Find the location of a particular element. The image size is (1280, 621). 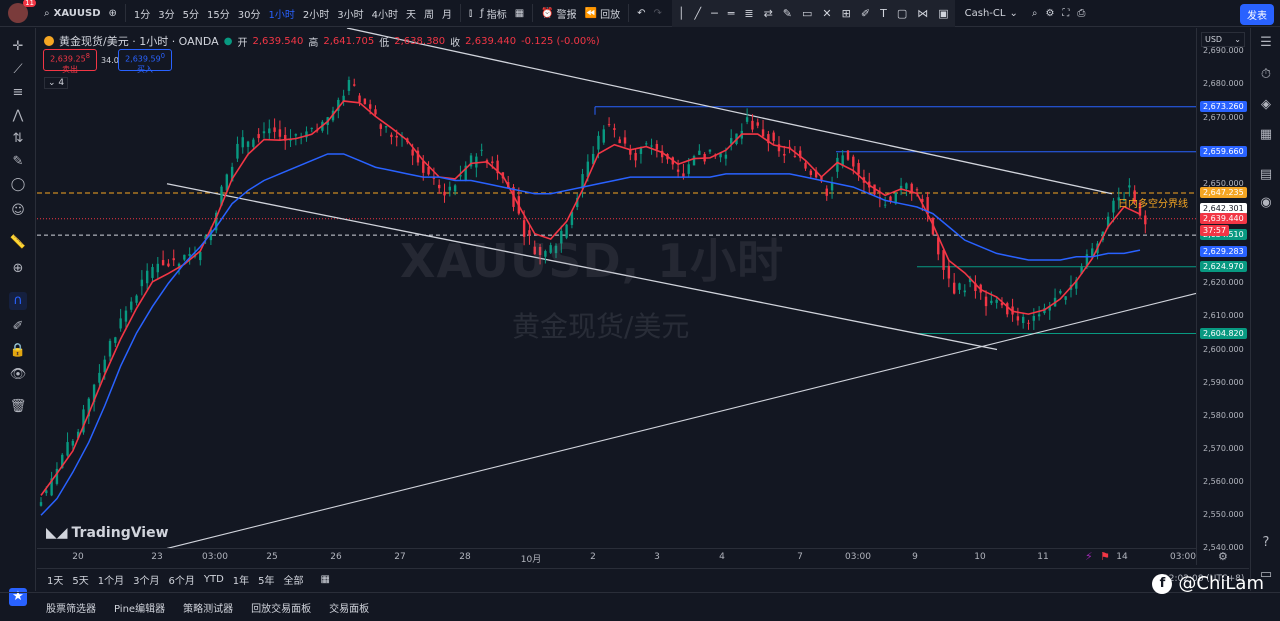

forecast-tool-icon: ⇅ is located at coordinates (18, 139).